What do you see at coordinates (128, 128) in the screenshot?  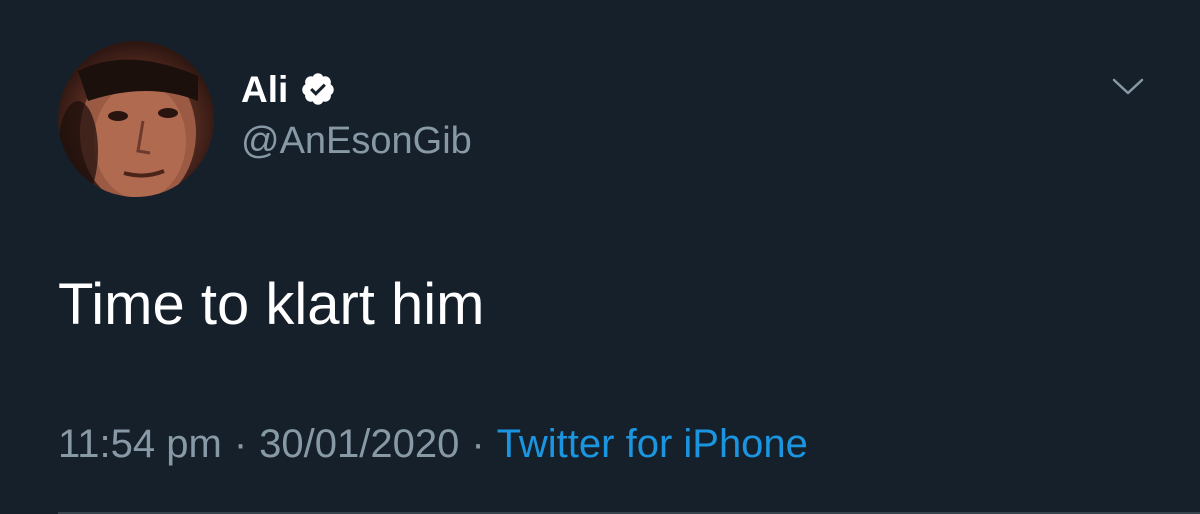 I see `profile-photo-icon` at bounding box center [128, 128].